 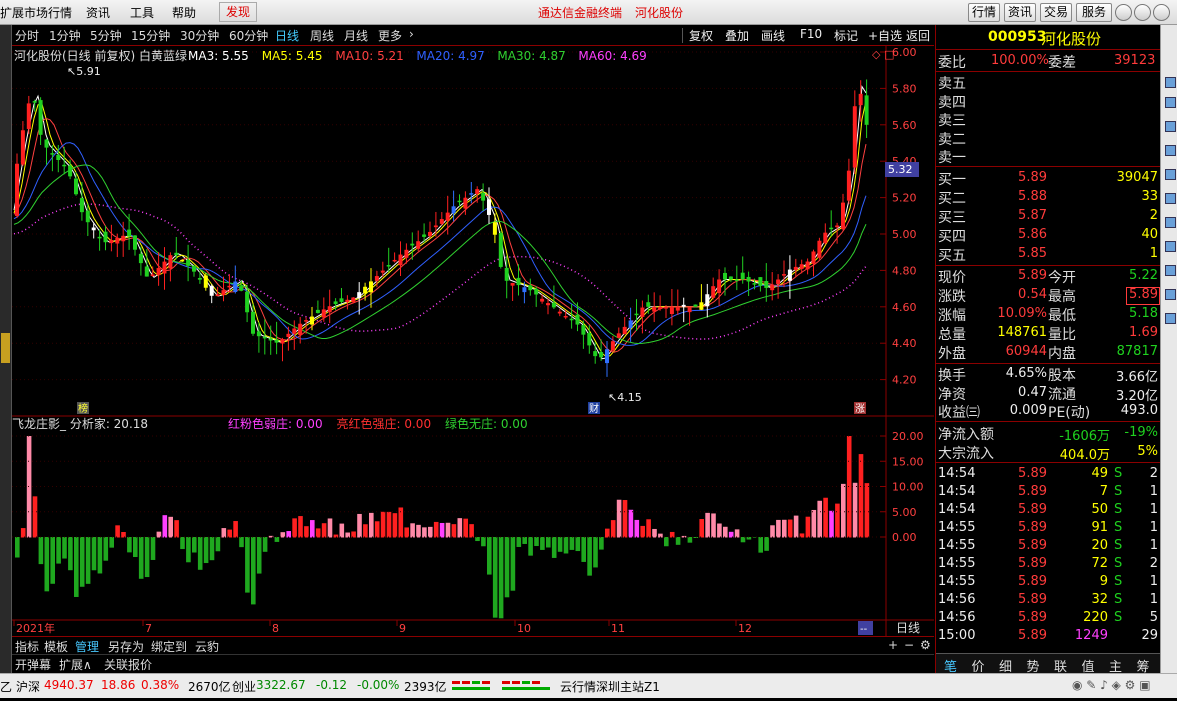 I want to click on zoom-in-icon: +, so click(x=893, y=645).